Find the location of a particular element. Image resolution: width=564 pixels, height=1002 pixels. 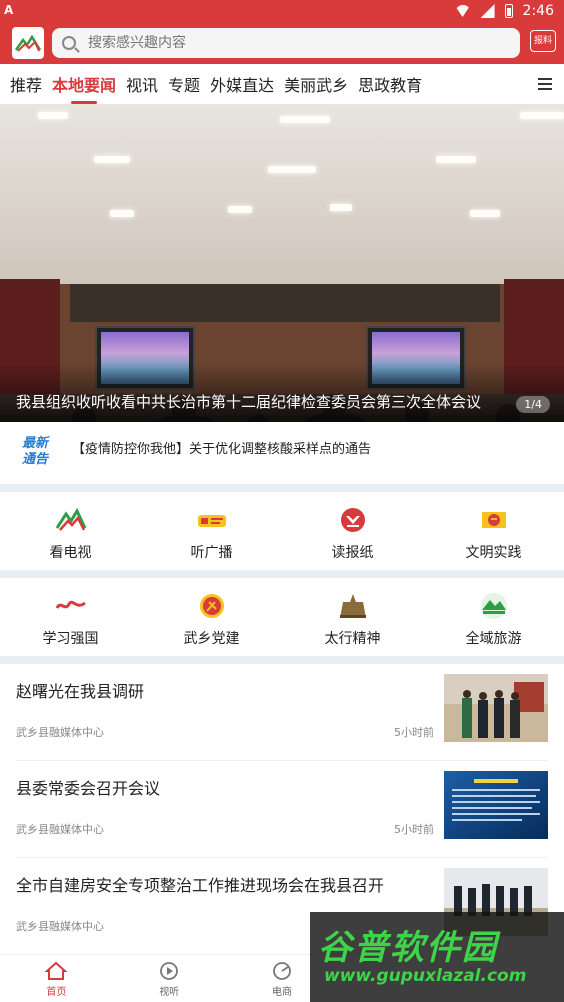

list-item: 县委常委会召开会议 武乡县融媒体中心 5小时前 is located at coordinates (282, 809).